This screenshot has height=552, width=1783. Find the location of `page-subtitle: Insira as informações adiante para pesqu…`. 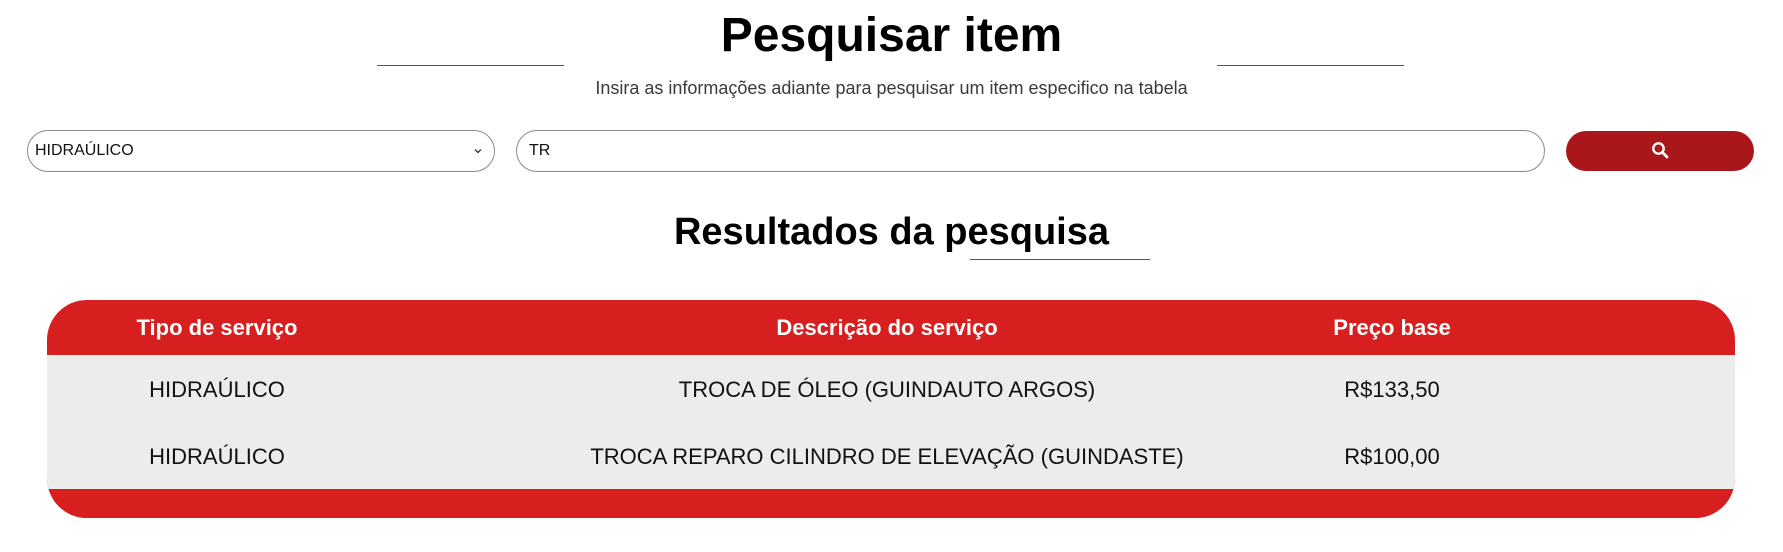

page-subtitle: Insira as informações adiante para pesqu… is located at coordinates (891, 88).